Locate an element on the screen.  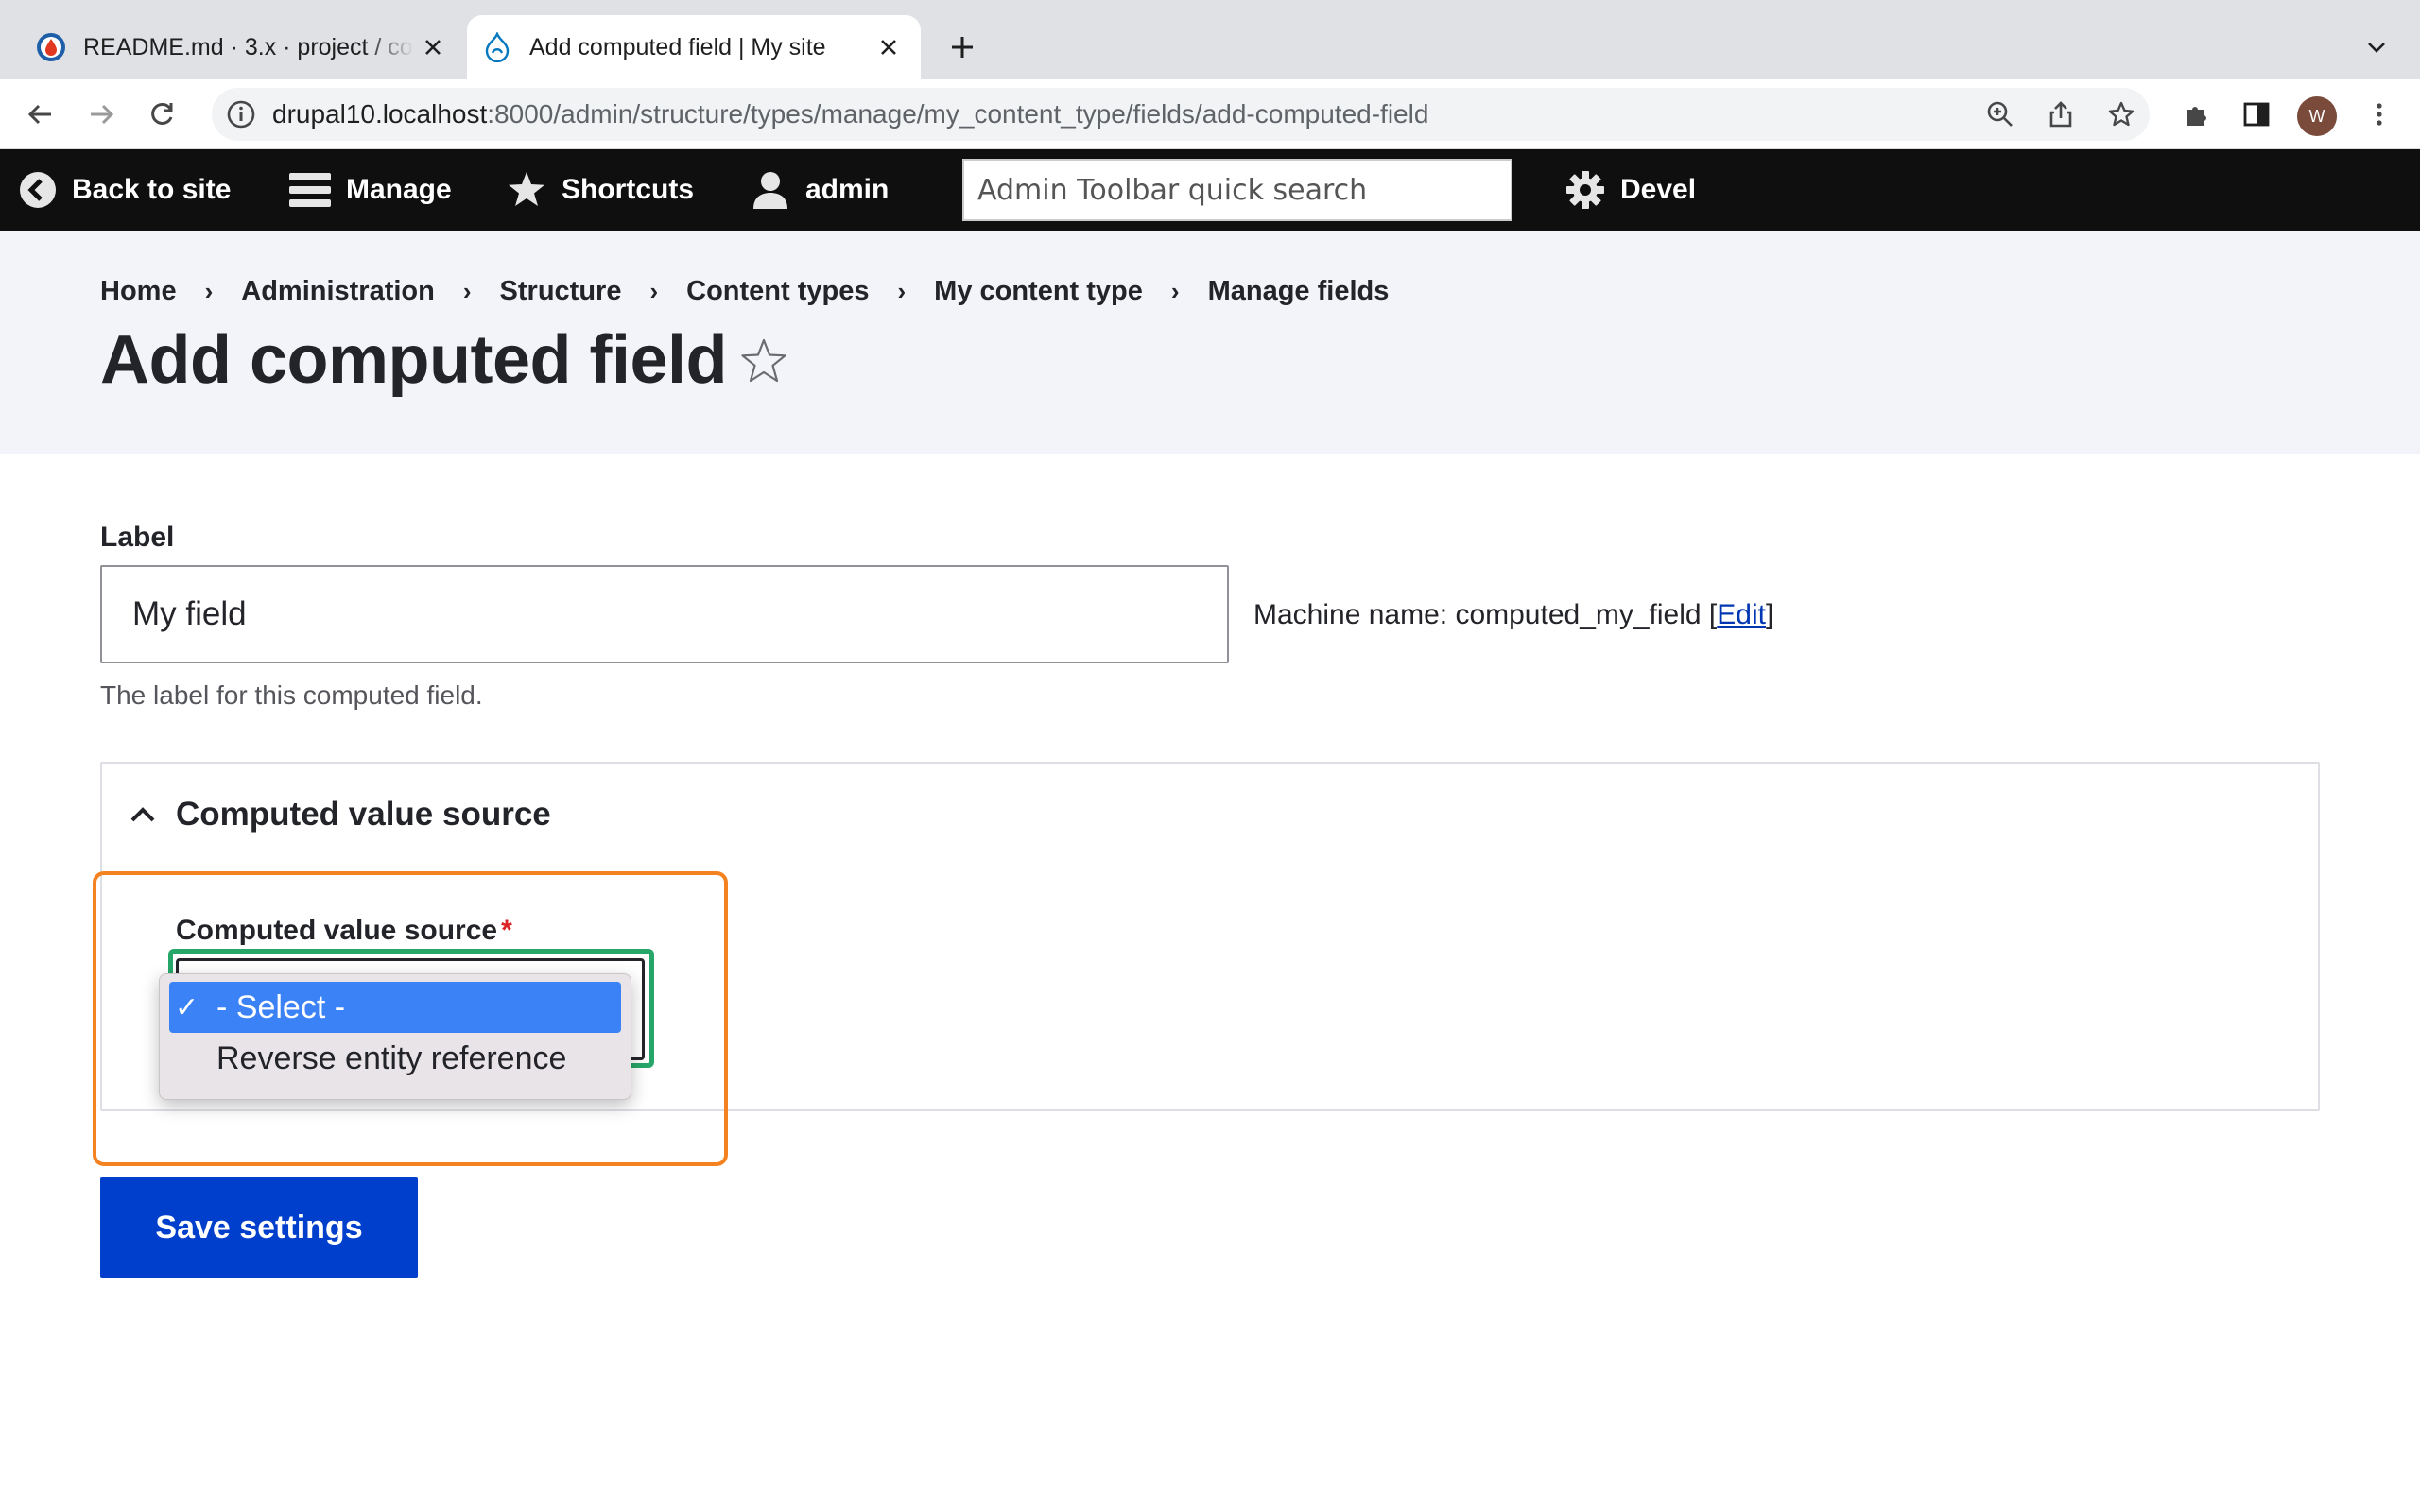
back-to-site-link: Back to site is located at coordinates (125, 190).